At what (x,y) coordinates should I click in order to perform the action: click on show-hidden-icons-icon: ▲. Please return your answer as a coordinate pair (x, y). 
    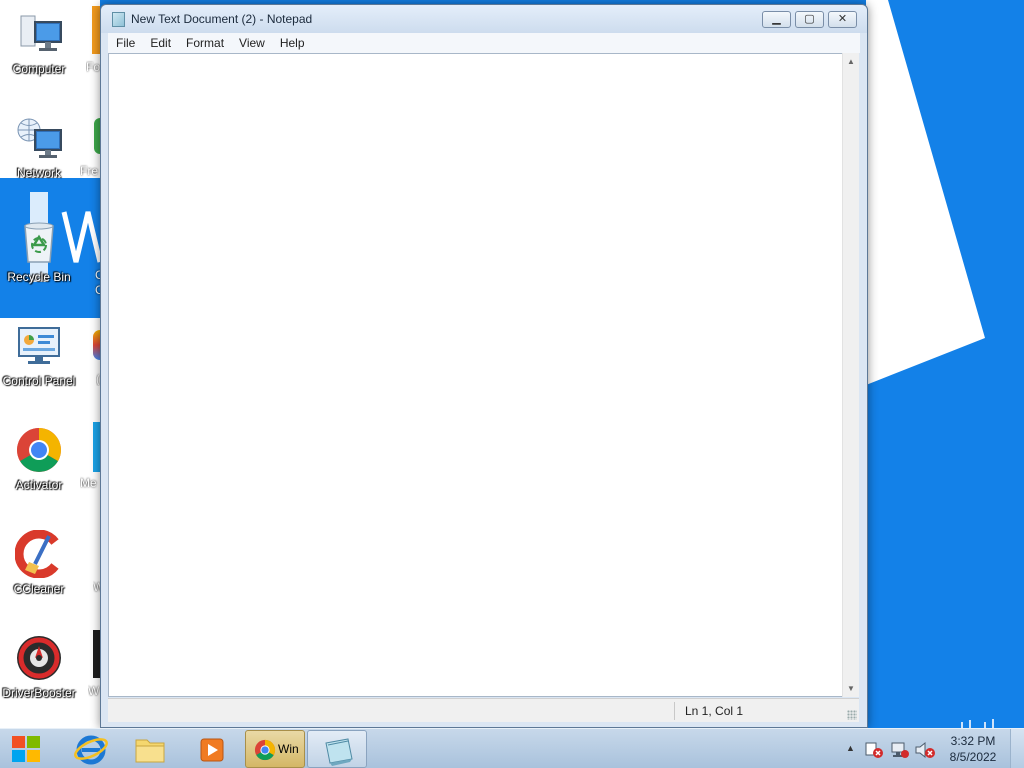
    Looking at the image, I should click on (850, 748).